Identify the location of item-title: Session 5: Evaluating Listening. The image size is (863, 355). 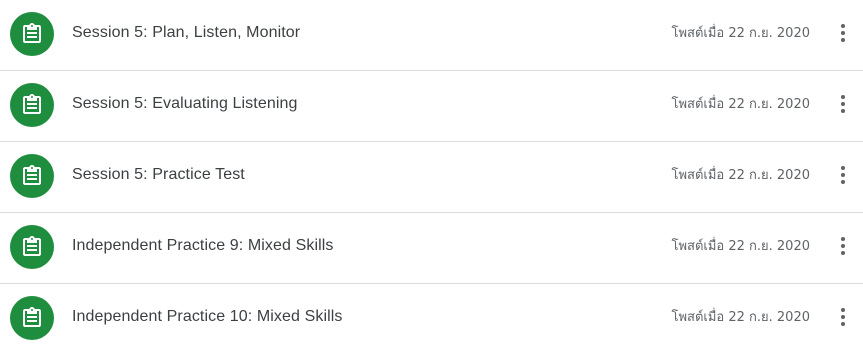
(185, 103).